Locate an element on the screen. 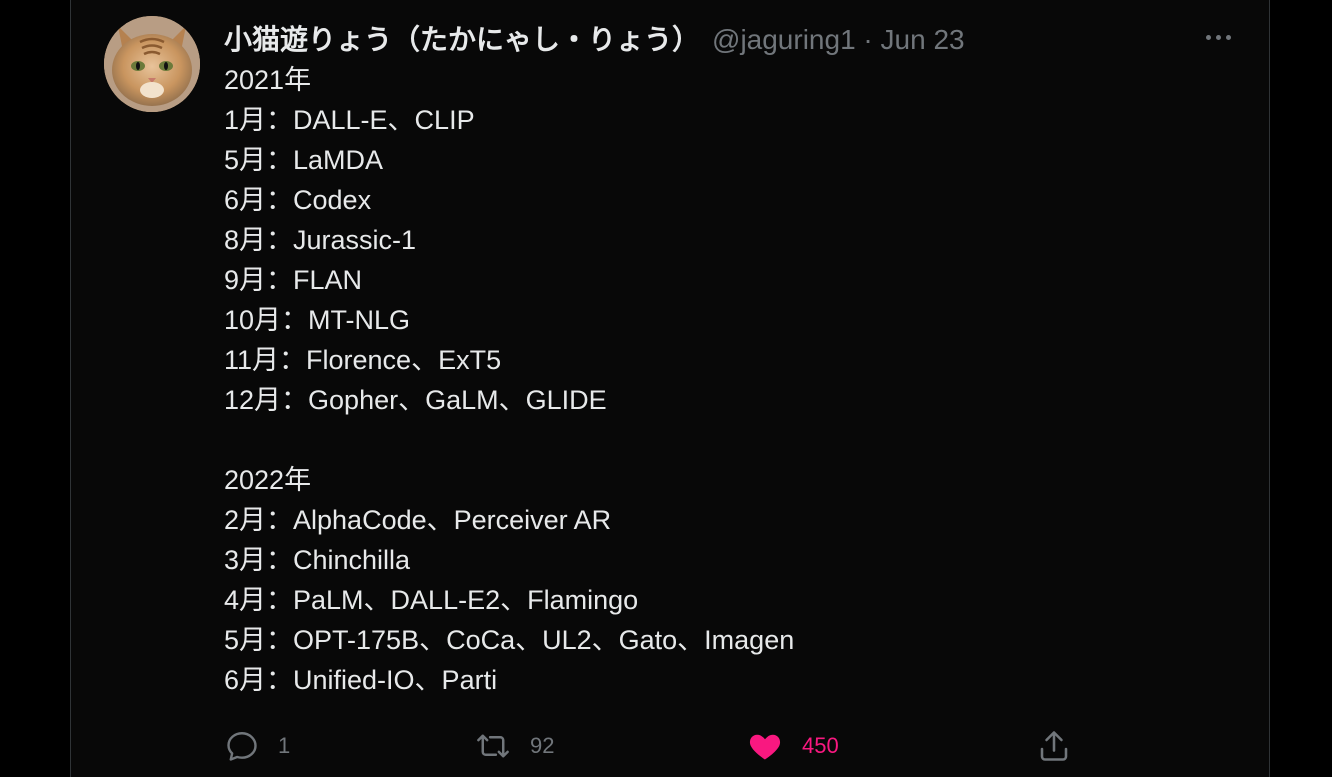 This screenshot has width=1332, height=777. tweet-line: 9月：FLAN is located at coordinates (293, 280).